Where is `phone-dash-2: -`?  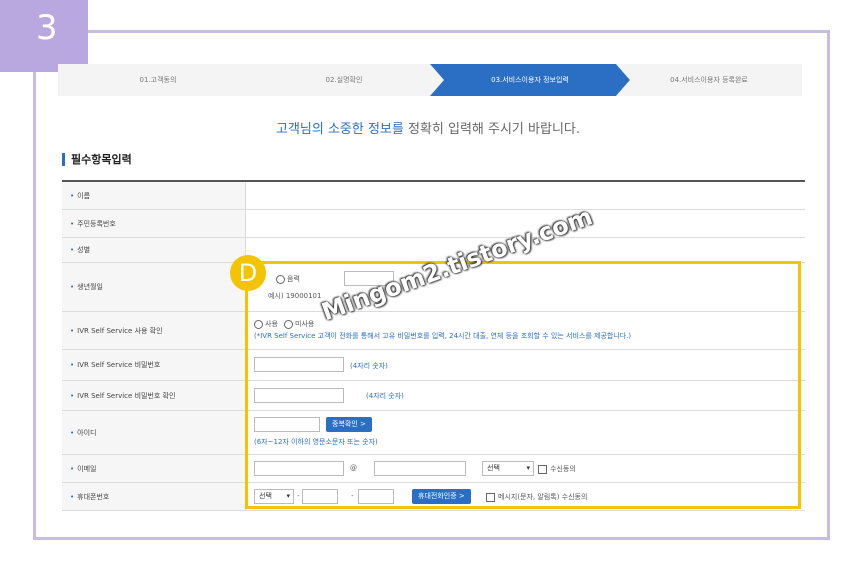
phone-dash-2: - is located at coordinates (352, 496).